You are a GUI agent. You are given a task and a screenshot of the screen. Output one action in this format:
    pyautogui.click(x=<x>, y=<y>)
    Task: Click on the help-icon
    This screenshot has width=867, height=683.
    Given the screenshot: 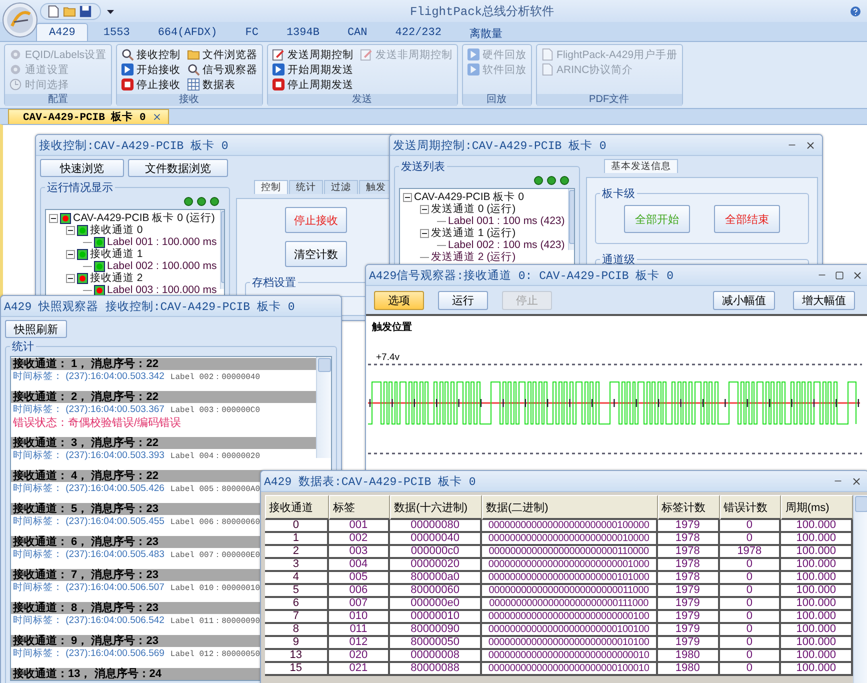 What is the action you would take?
    pyautogui.click(x=855, y=11)
    